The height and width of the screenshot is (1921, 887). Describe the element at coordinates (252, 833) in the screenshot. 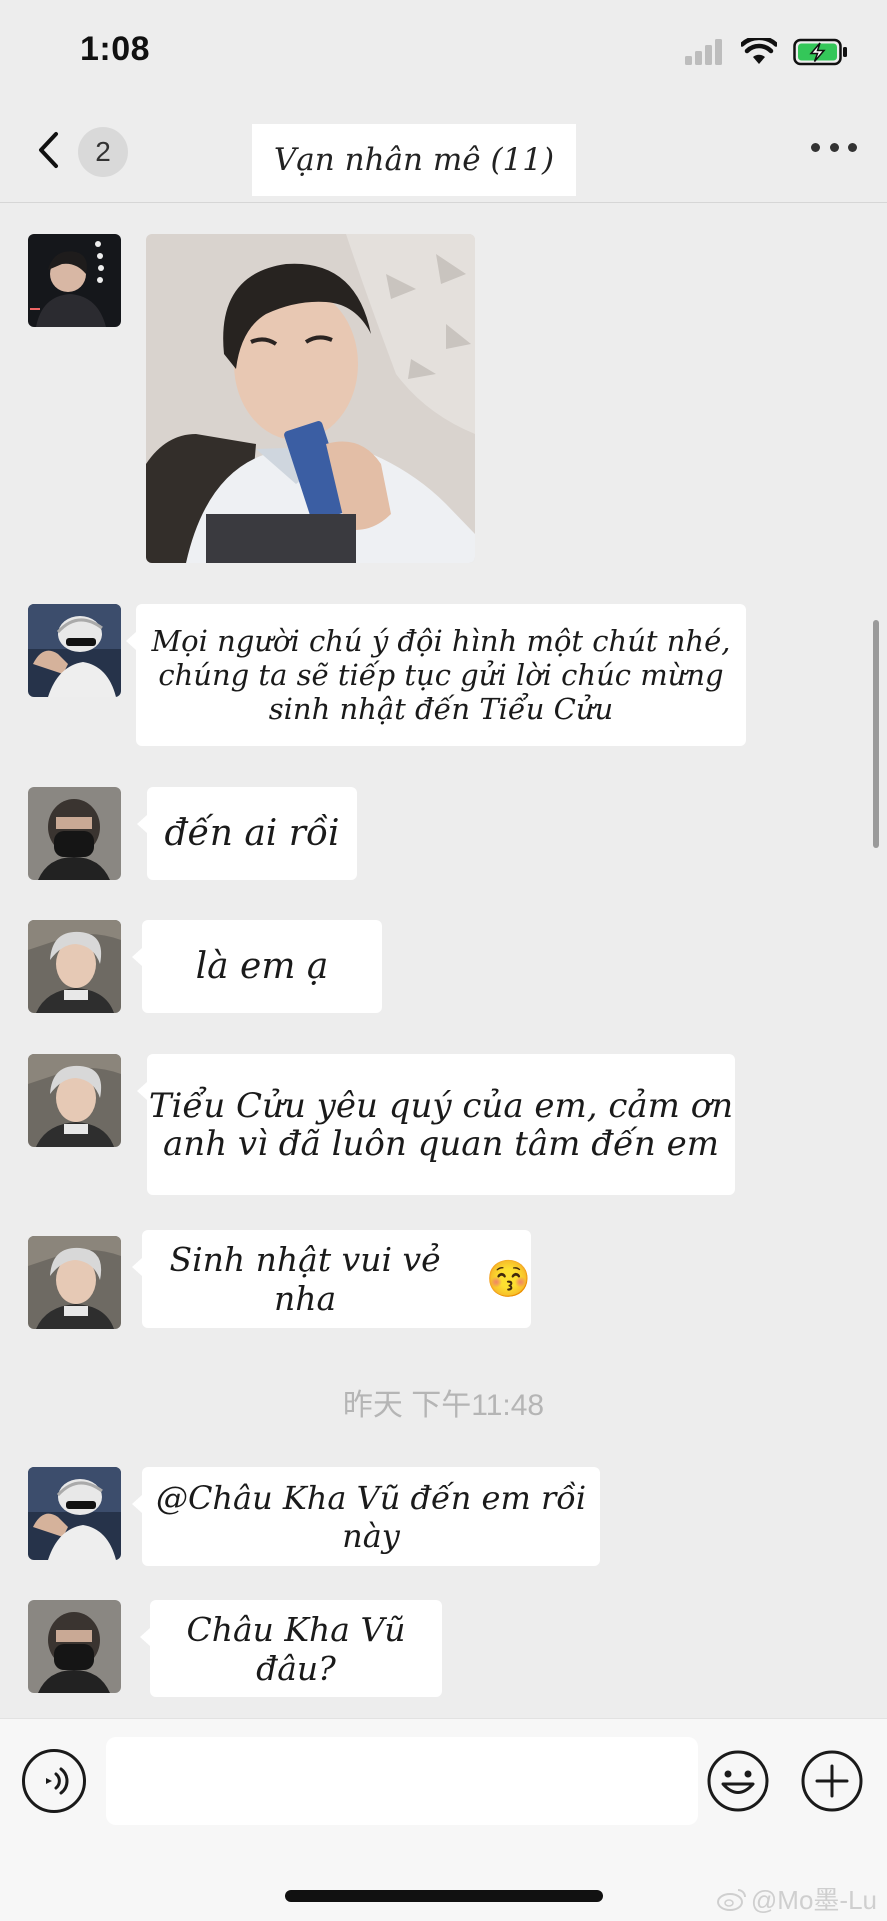

I see `message-text: đến ai rồi` at that location.